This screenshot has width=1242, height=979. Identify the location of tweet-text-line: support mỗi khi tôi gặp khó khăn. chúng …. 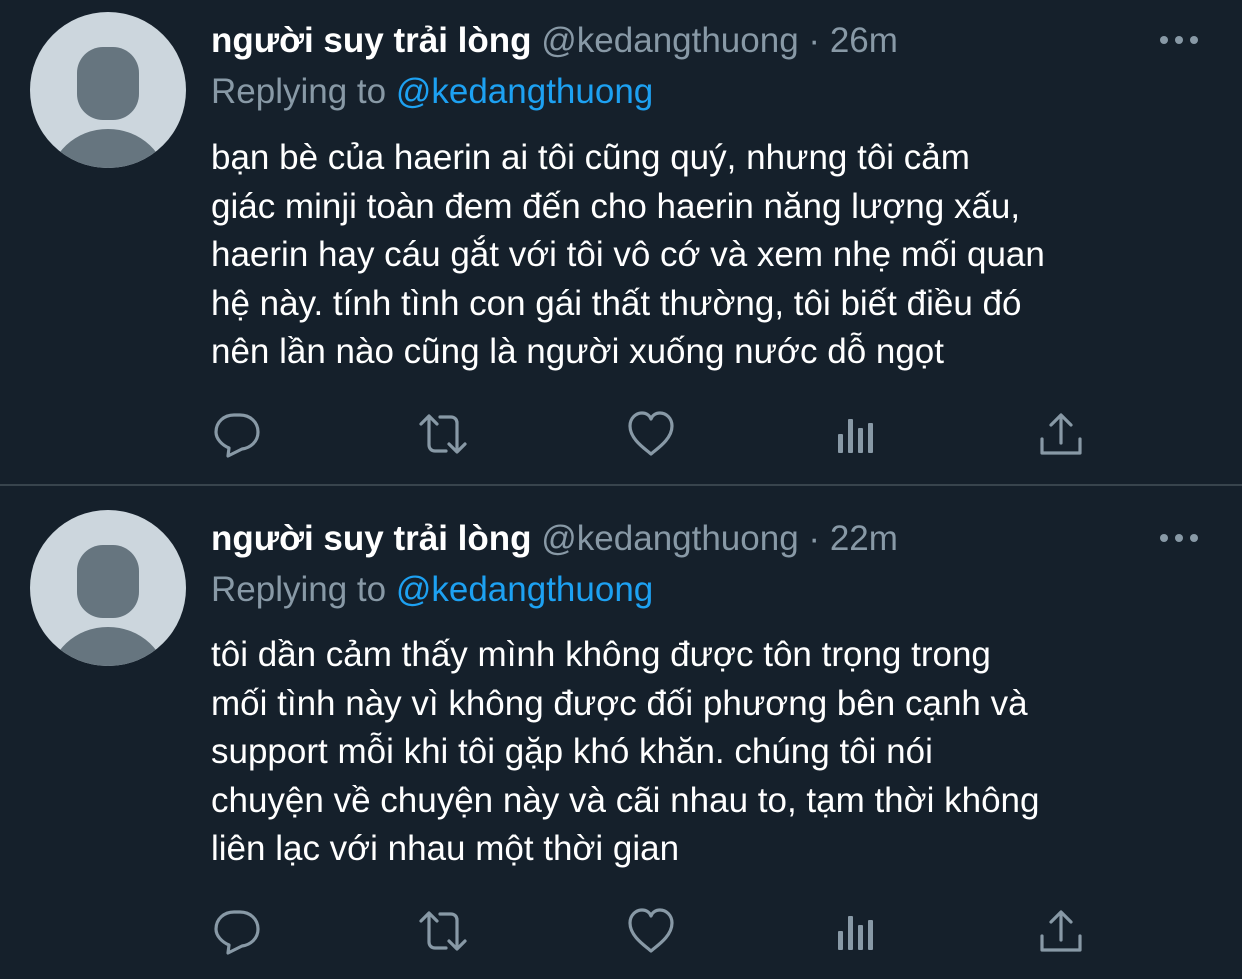
(572, 752).